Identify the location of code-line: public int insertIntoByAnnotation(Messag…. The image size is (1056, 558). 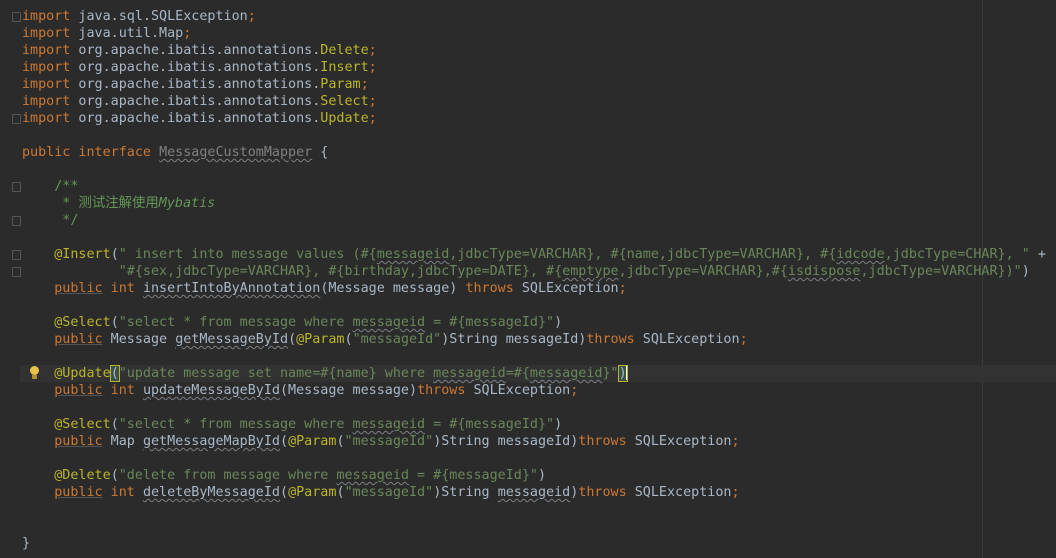
(324, 288).